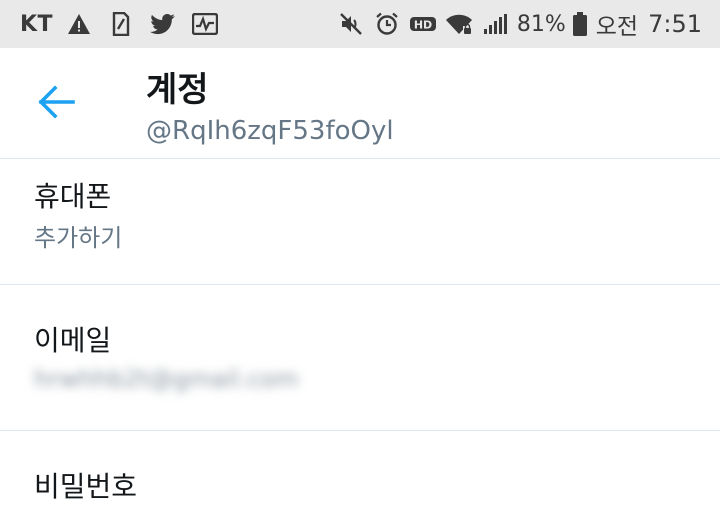  I want to click on warning-icon, so click(79, 24).